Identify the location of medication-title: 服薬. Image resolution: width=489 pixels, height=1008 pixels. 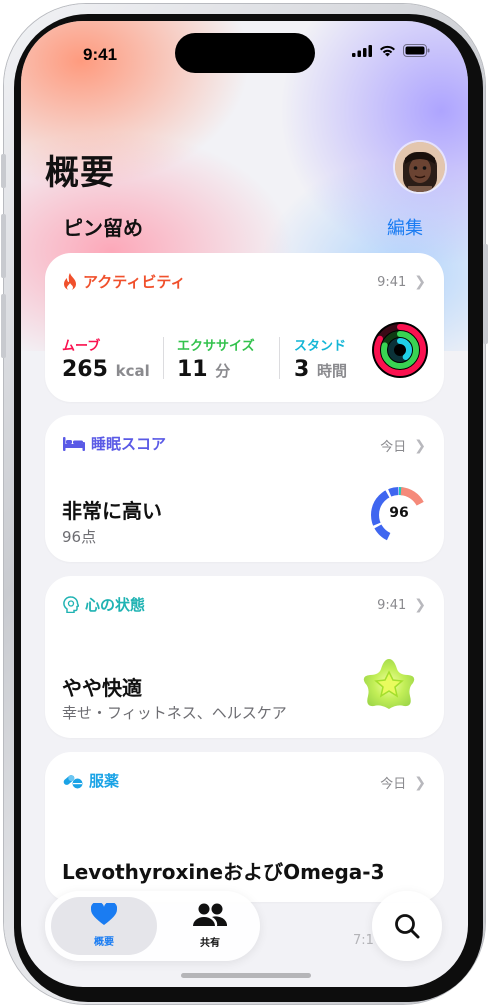
(104, 781).